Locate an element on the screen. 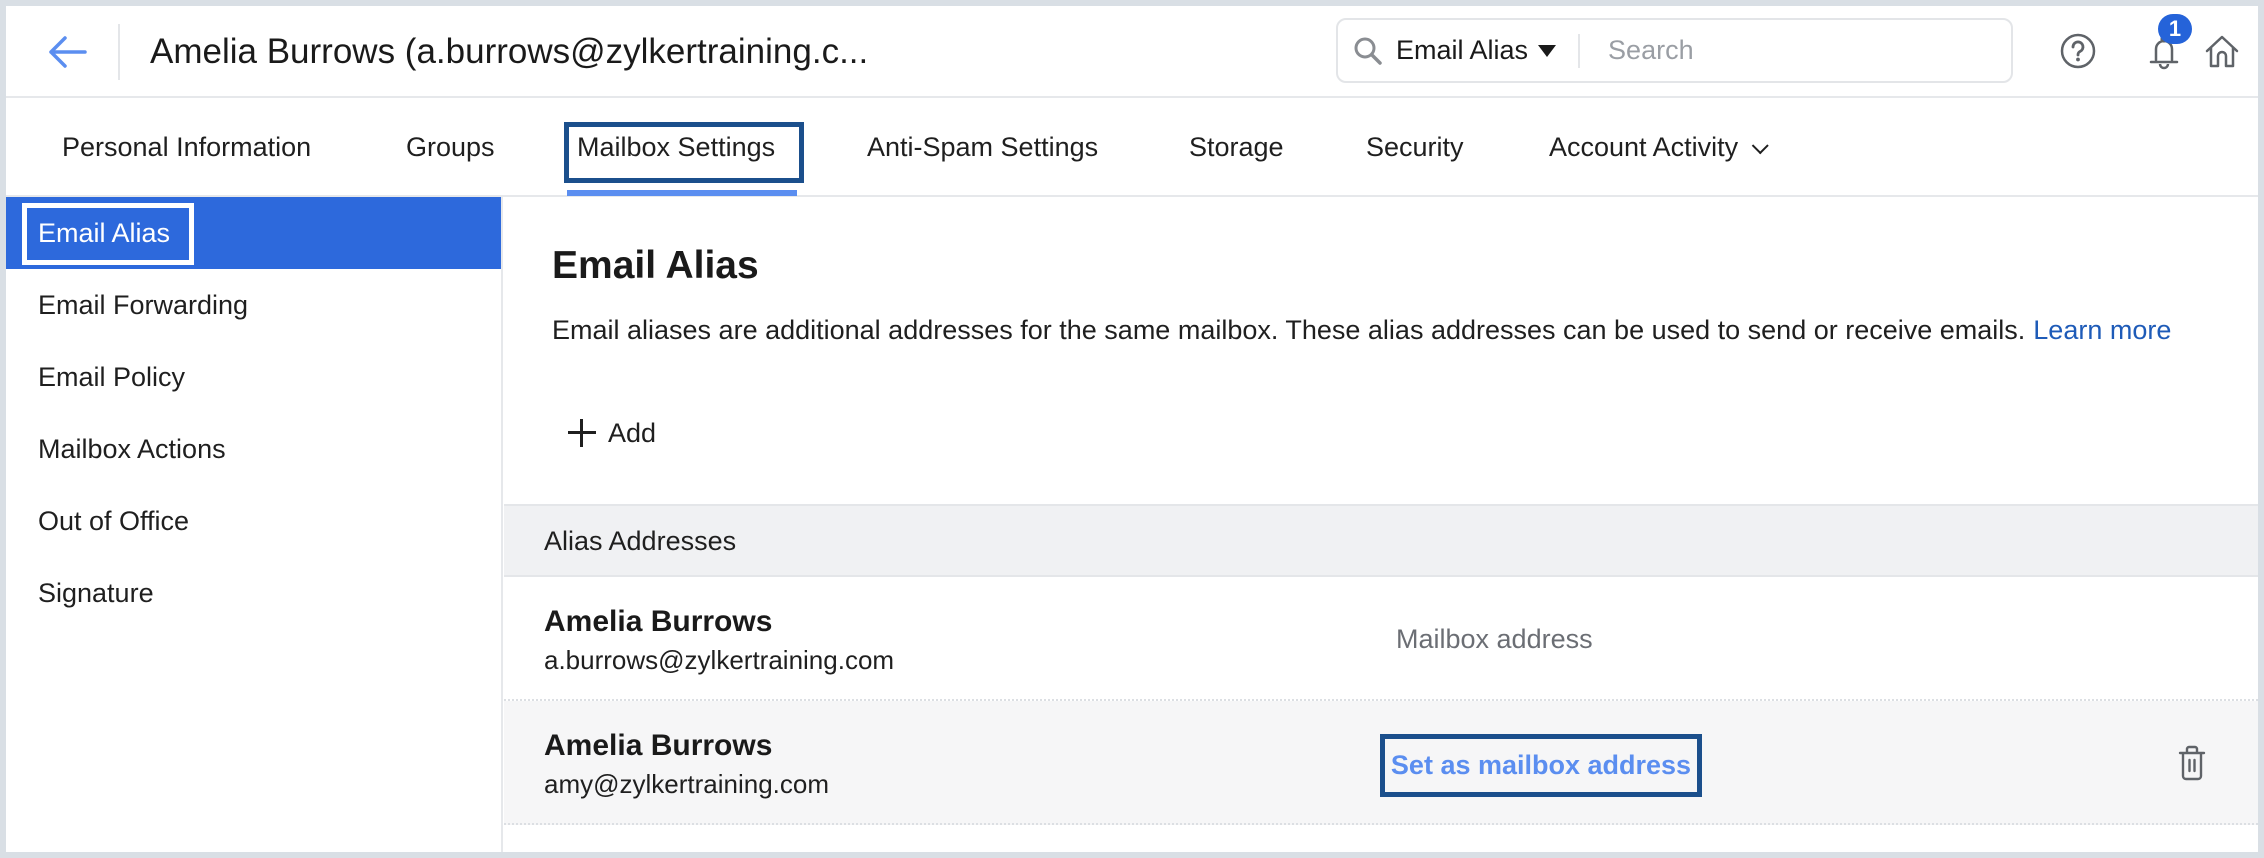  help-button is located at coordinates (2078, 51).